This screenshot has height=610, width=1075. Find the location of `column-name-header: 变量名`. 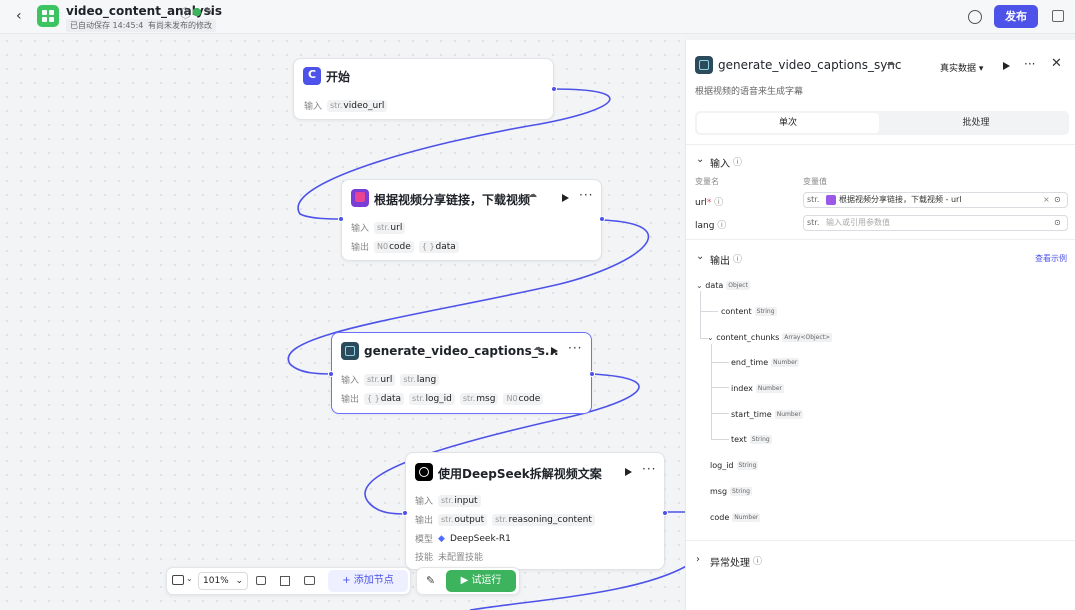

column-name-header: 变量名 is located at coordinates (707, 181).